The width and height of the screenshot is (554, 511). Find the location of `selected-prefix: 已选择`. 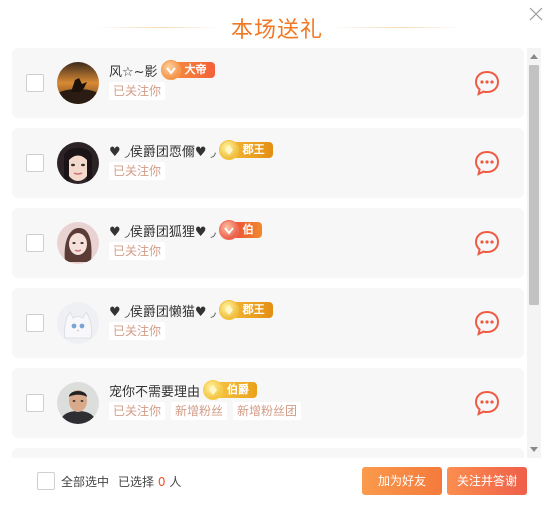

selected-prefix: 已选择 is located at coordinates (136, 482).